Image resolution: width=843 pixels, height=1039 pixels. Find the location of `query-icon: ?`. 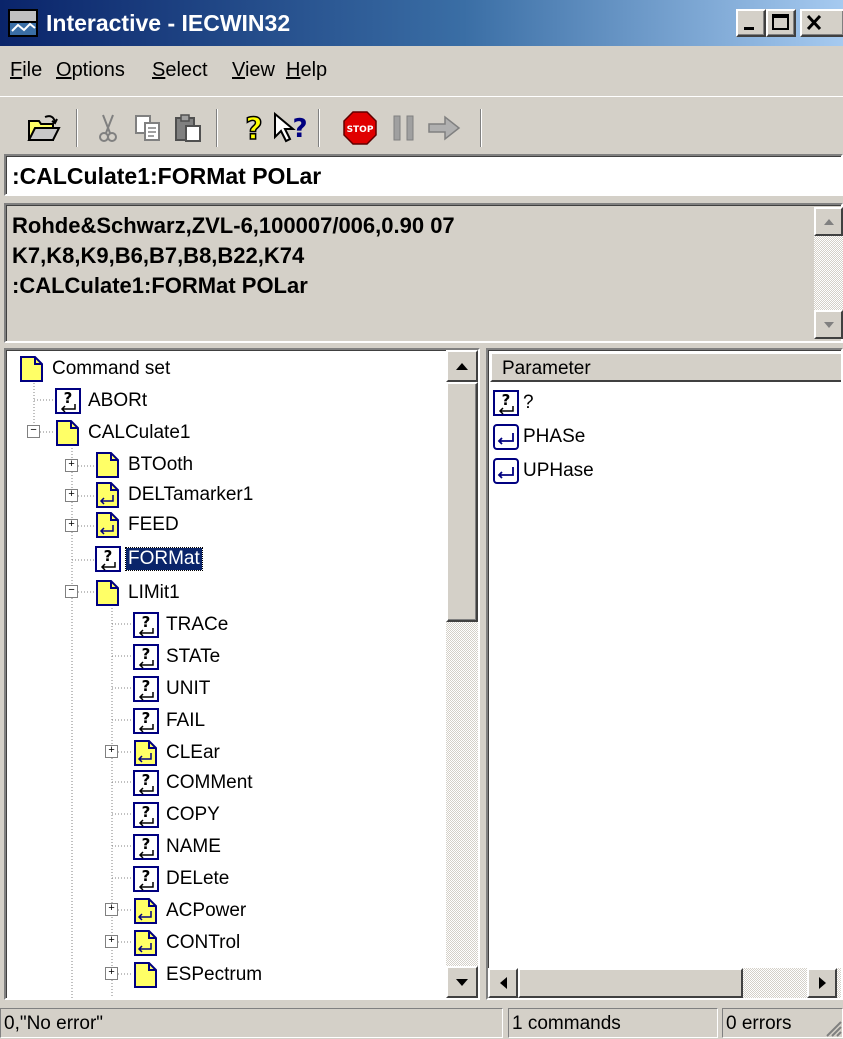

query-icon: ? is located at coordinates (506, 403).